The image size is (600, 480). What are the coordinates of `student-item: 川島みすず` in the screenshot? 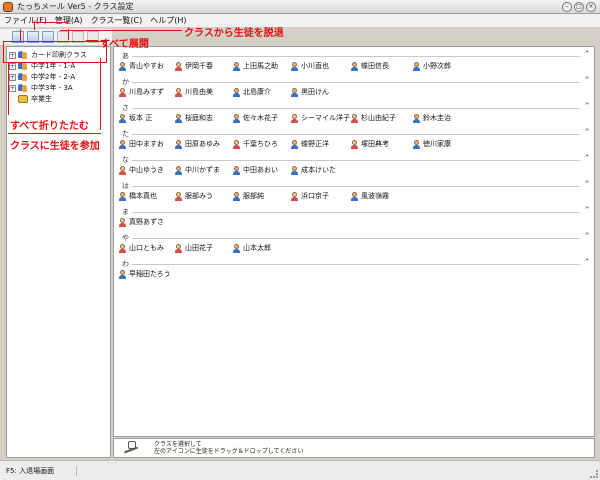 It's located at (141, 92).